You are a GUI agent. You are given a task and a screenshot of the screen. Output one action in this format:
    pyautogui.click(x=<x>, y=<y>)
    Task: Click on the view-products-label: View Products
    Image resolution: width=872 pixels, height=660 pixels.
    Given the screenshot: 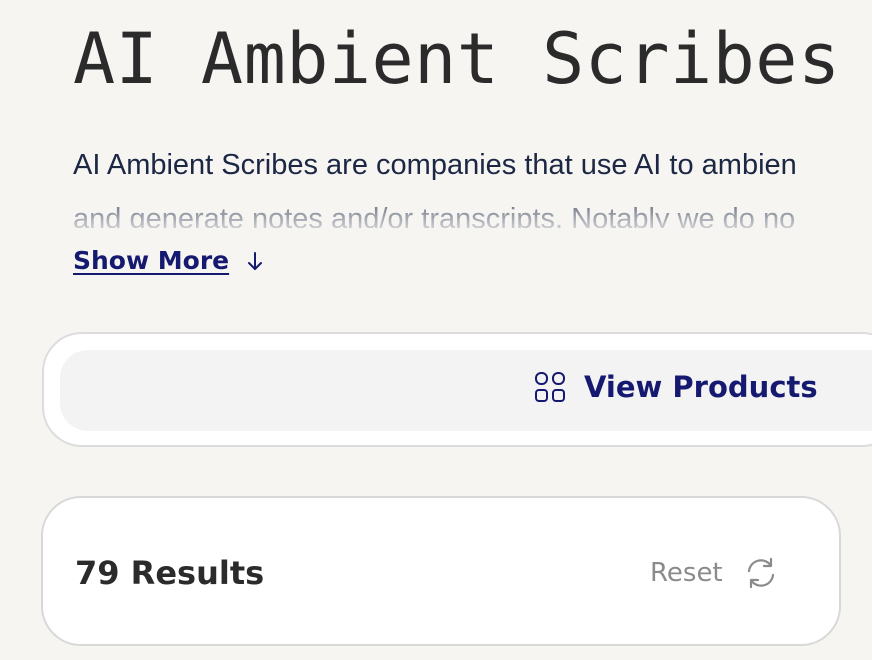 What is the action you would take?
    pyautogui.click(x=701, y=387)
    